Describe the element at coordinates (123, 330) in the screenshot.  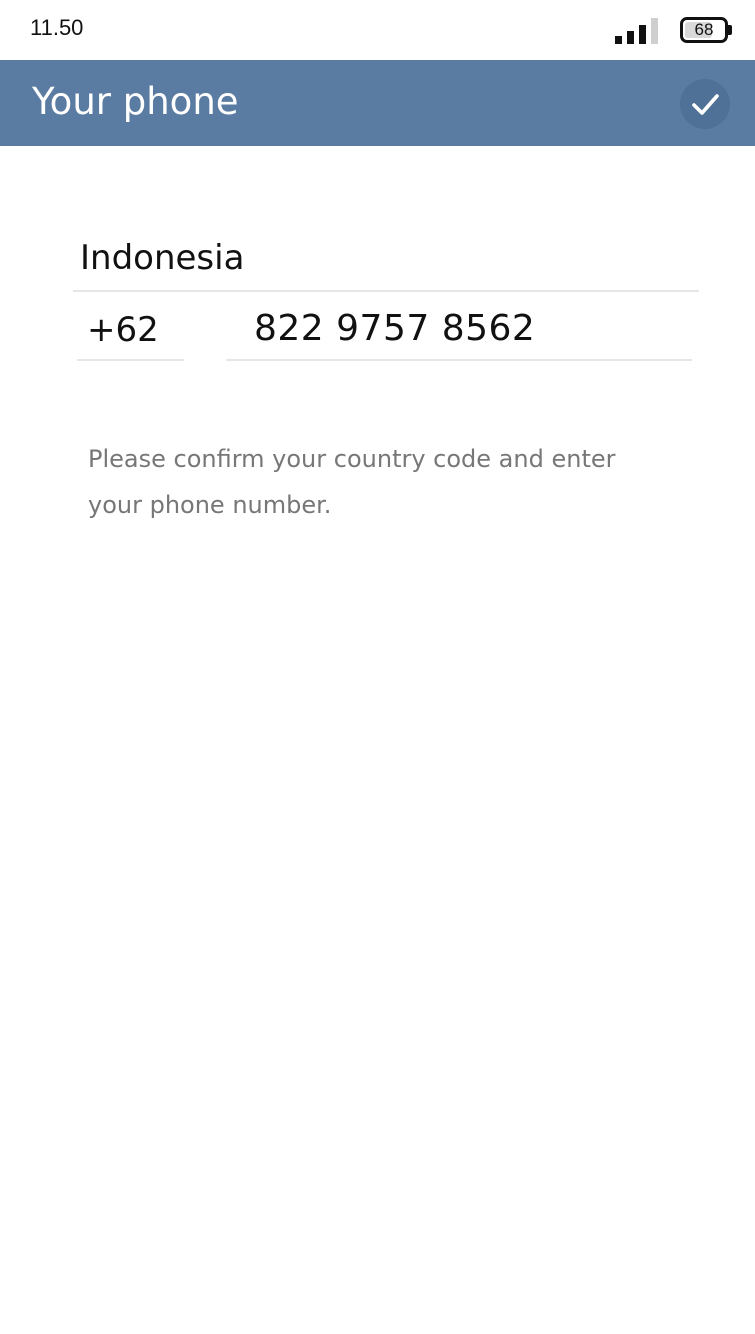
I see `country-code-value: +62` at that location.